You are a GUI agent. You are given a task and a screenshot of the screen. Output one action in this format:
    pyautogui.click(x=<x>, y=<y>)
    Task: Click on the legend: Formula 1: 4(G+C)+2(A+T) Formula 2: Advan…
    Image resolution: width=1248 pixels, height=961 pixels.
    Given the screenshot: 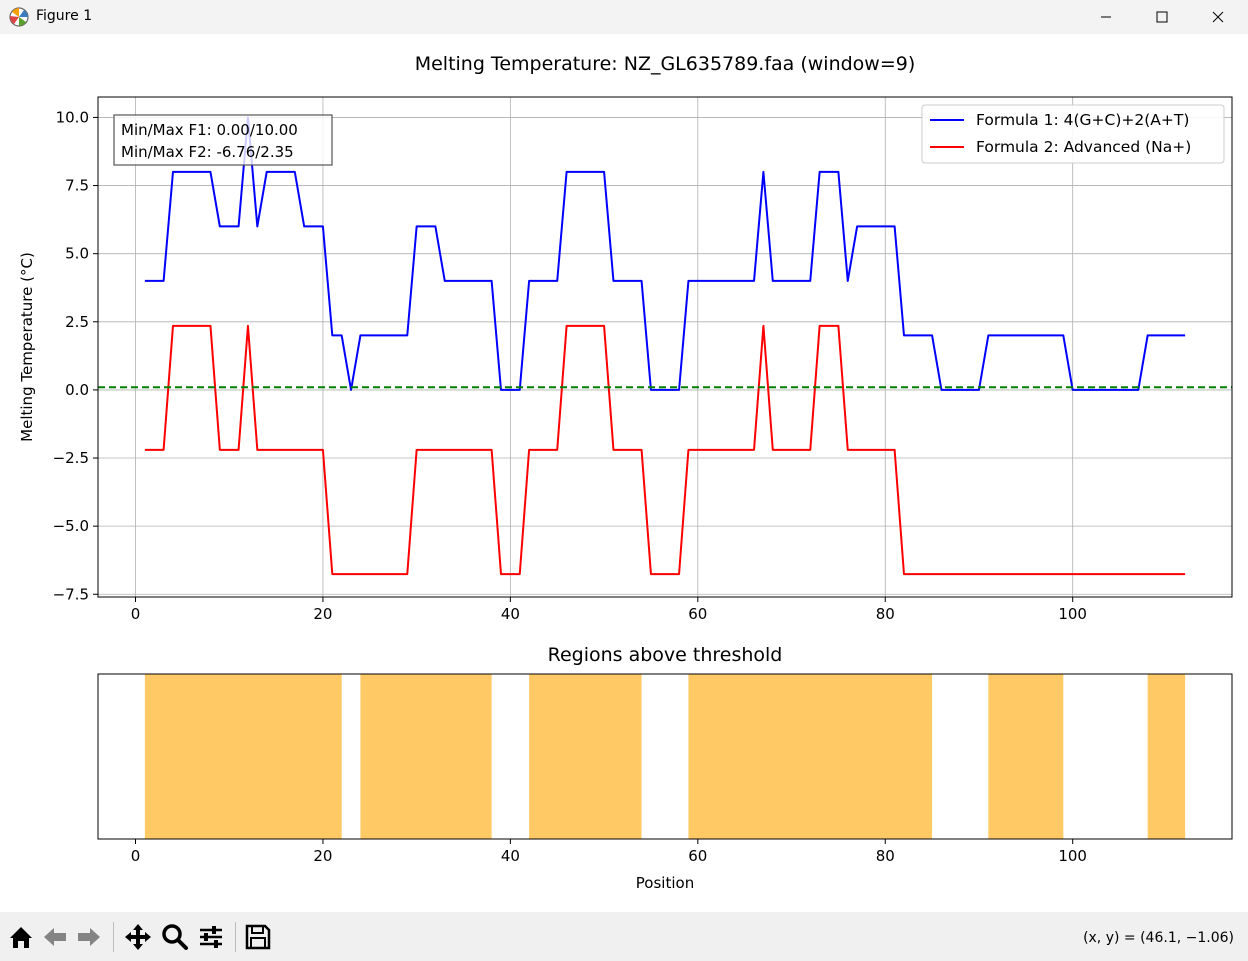 What is the action you would take?
    pyautogui.click(x=1073, y=134)
    